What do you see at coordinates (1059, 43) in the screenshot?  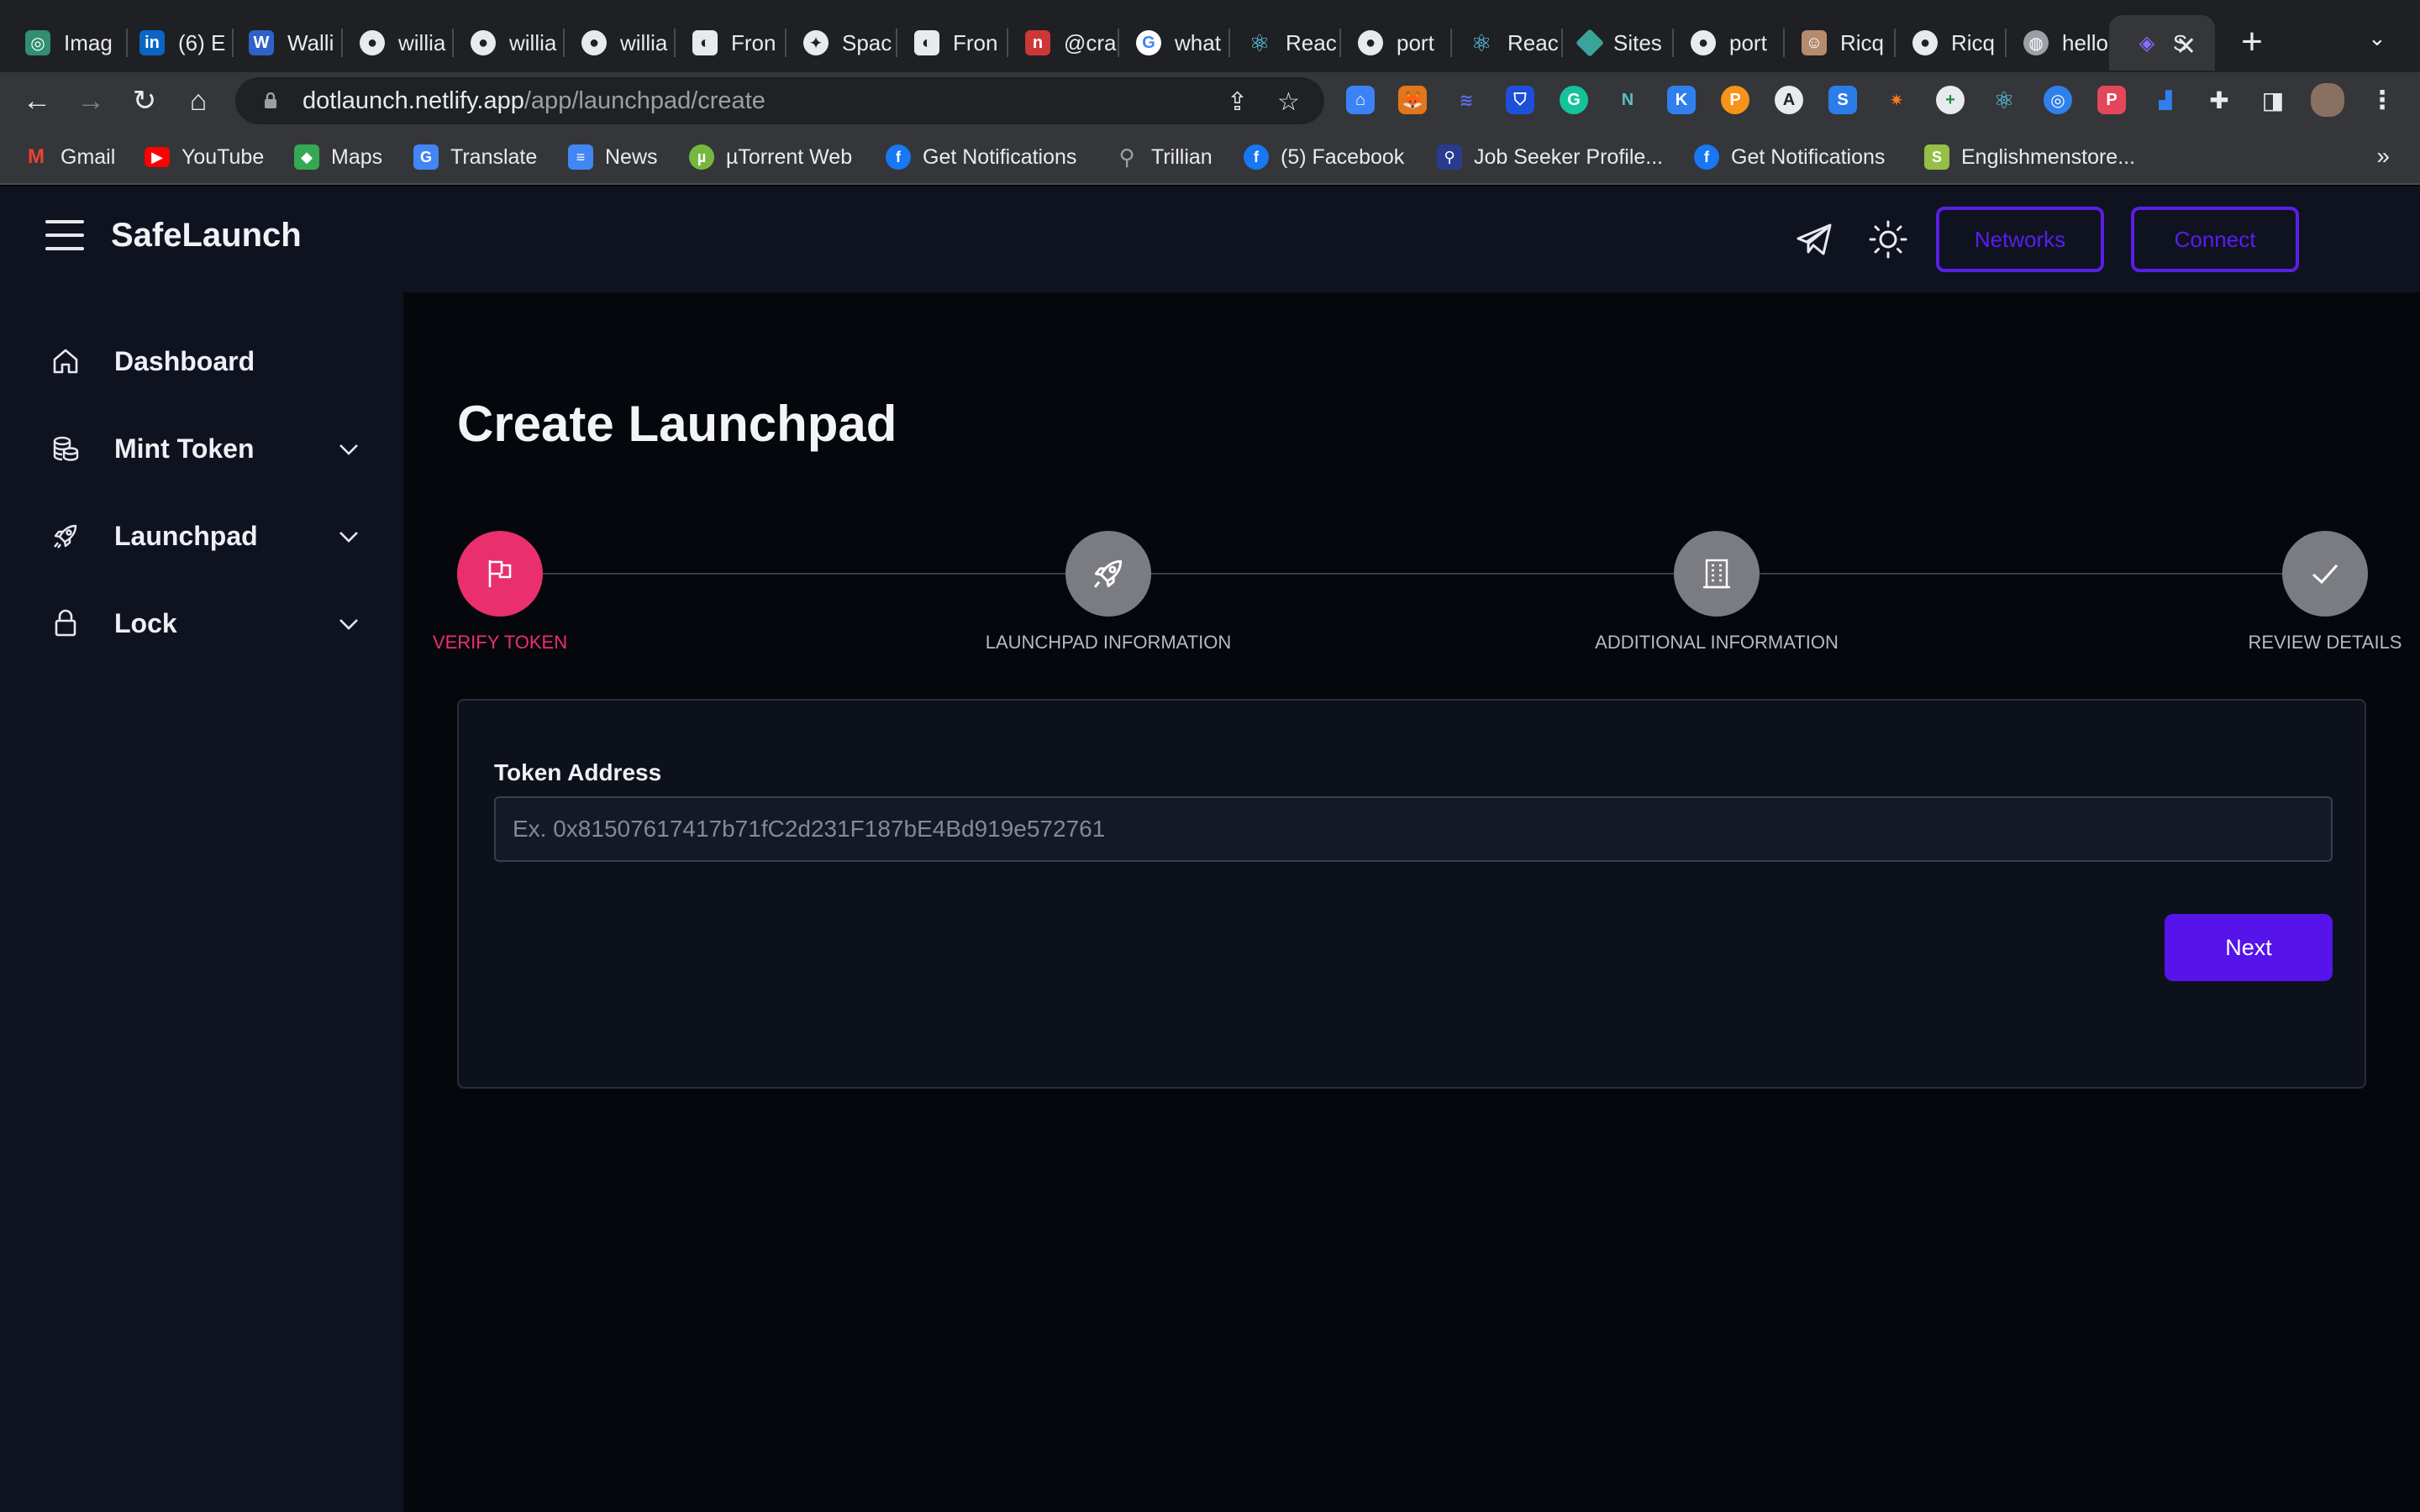 I see `browser-tab: n @cra` at bounding box center [1059, 43].